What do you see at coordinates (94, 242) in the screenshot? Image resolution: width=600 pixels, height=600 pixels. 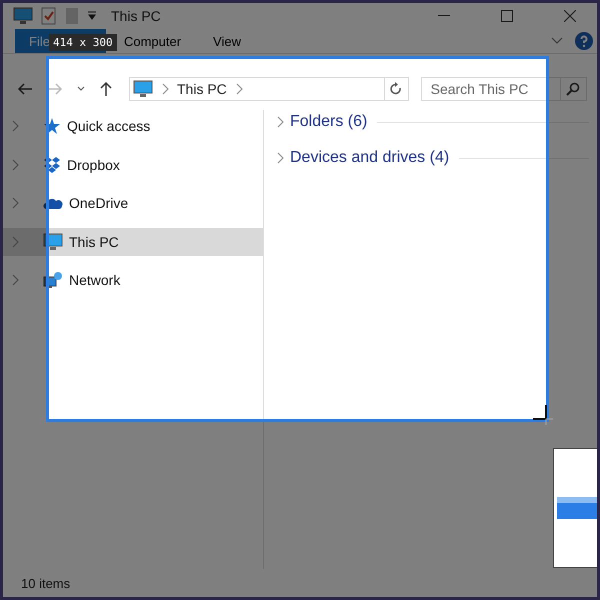 I see `nav-label: This PC` at bounding box center [94, 242].